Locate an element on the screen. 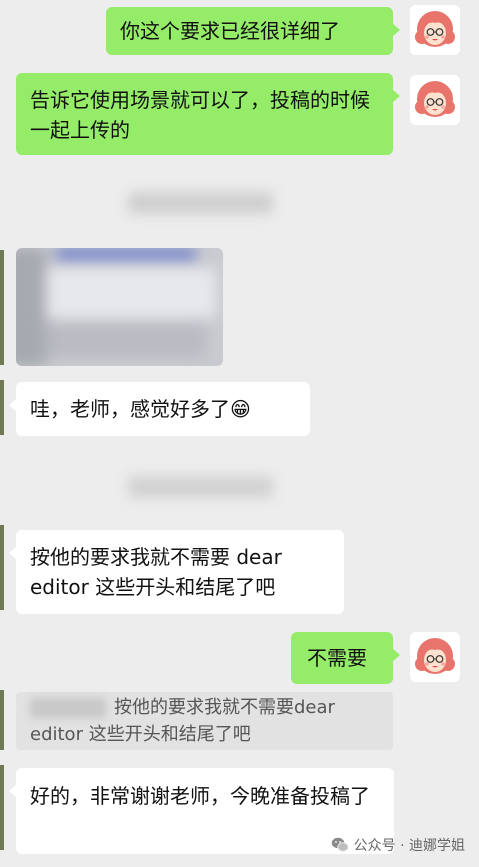  message-text: 告诉它使用场景就可以了，投稿的时候一起上传的 is located at coordinates (200, 115).